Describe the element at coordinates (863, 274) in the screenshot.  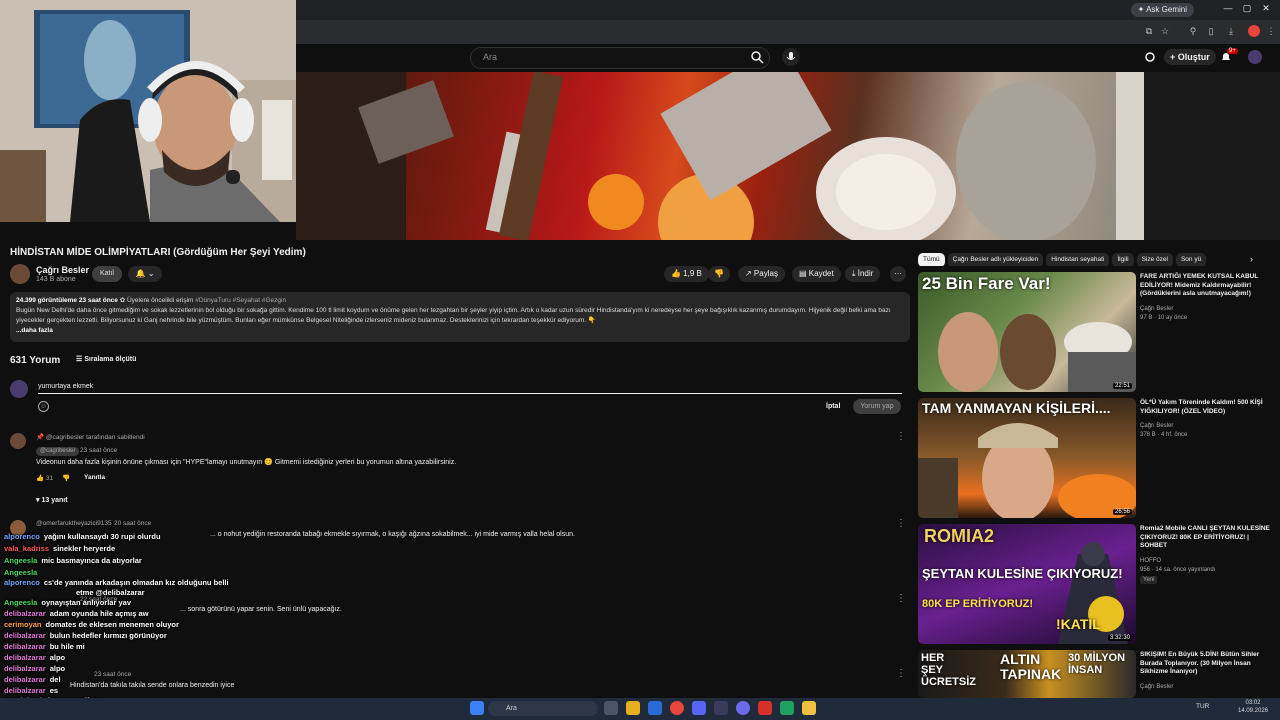
I see `download-button: ⤓ İndir` at that location.